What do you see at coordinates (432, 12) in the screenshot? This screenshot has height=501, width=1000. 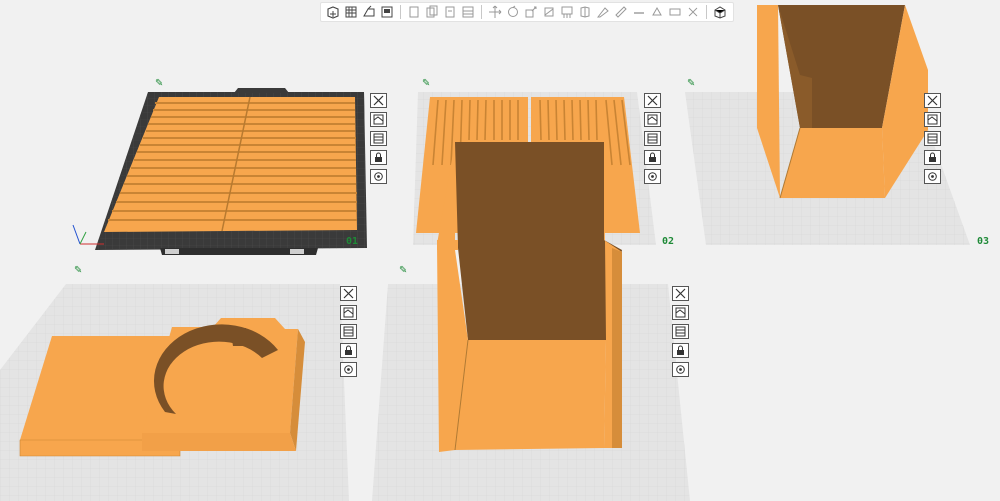 I see `paste-icon` at bounding box center [432, 12].